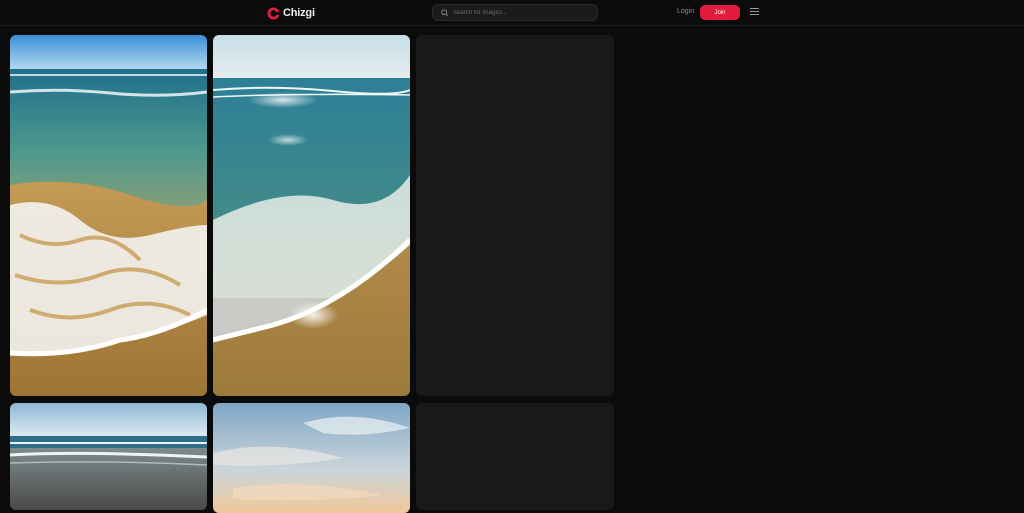  Describe the element at coordinates (523, 12) in the screenshot. I see `search-input` at that location.